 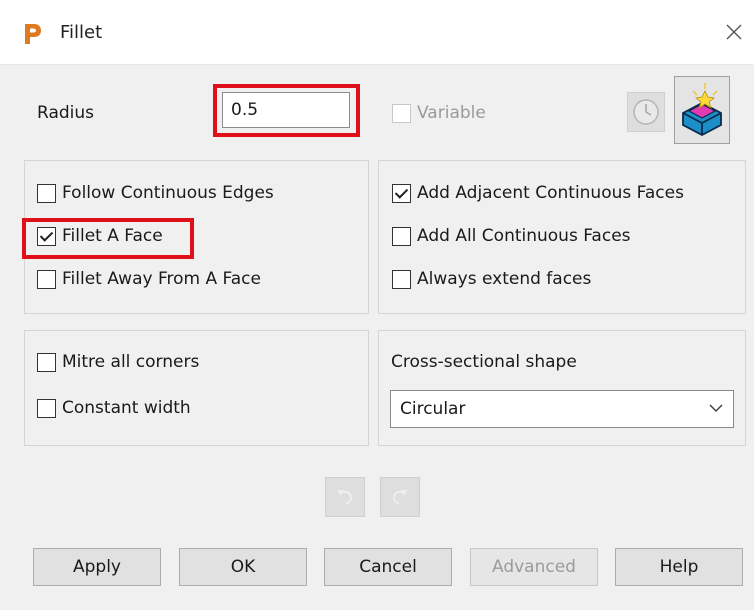 I want to click on cross-sectional-shape-value: Circular, so click(x=433, y=409).